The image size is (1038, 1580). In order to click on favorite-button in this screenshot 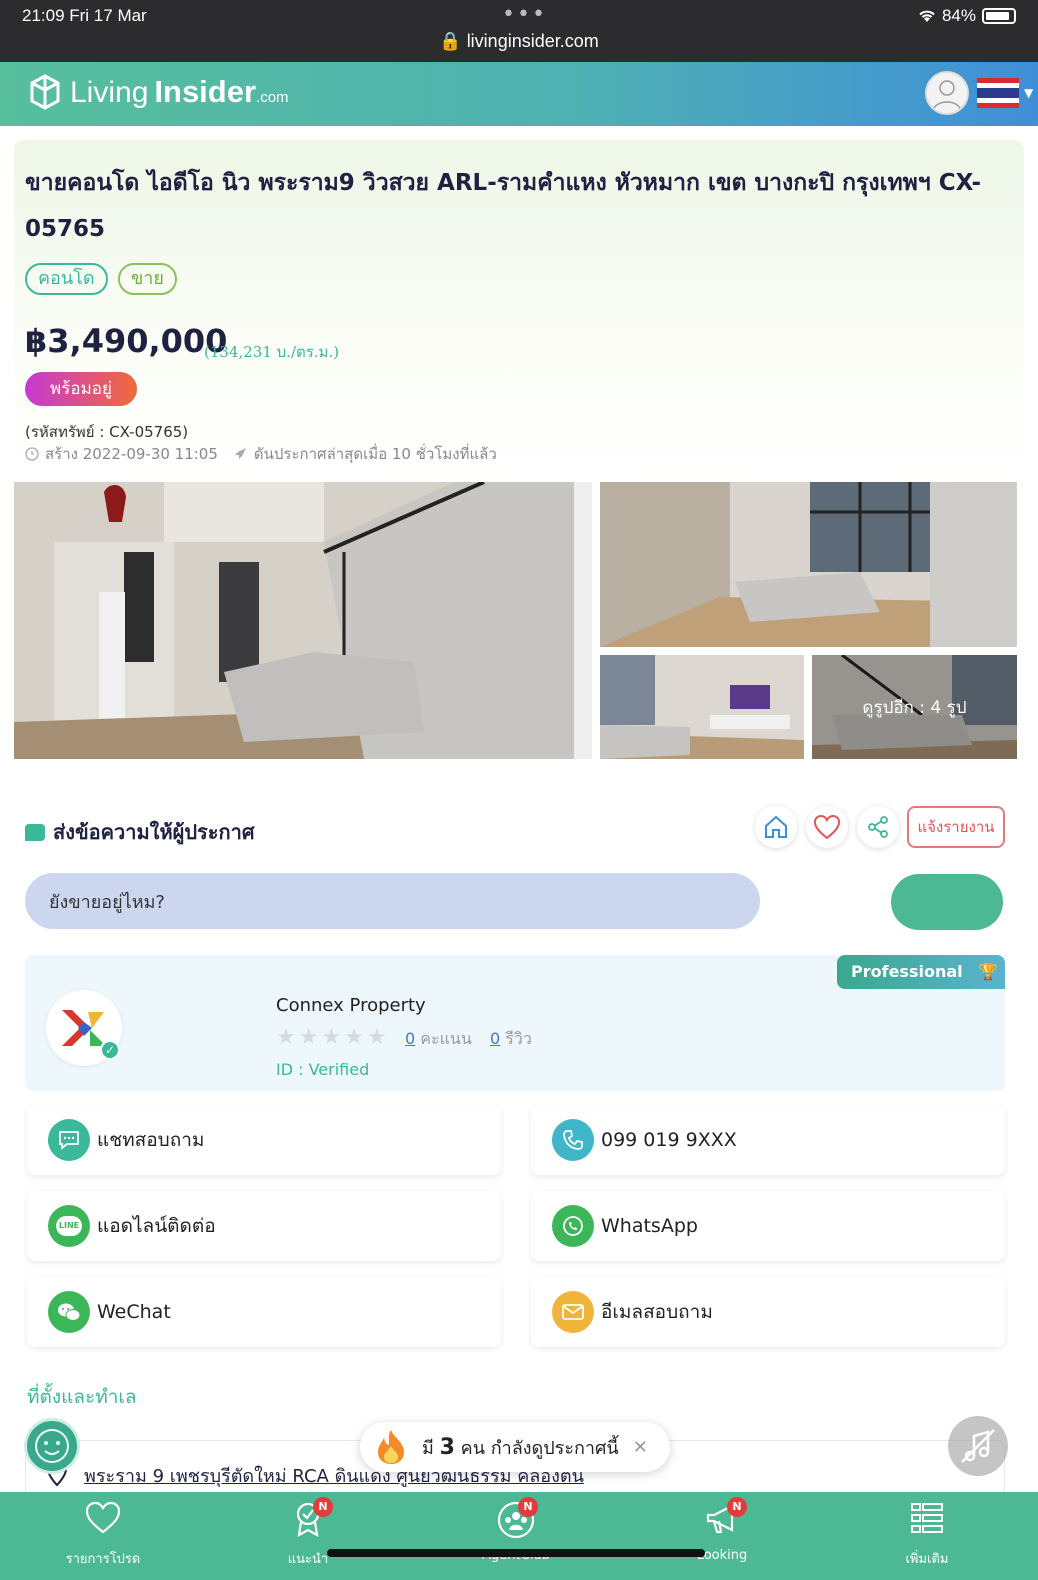, I will do `click(827, 827)`.